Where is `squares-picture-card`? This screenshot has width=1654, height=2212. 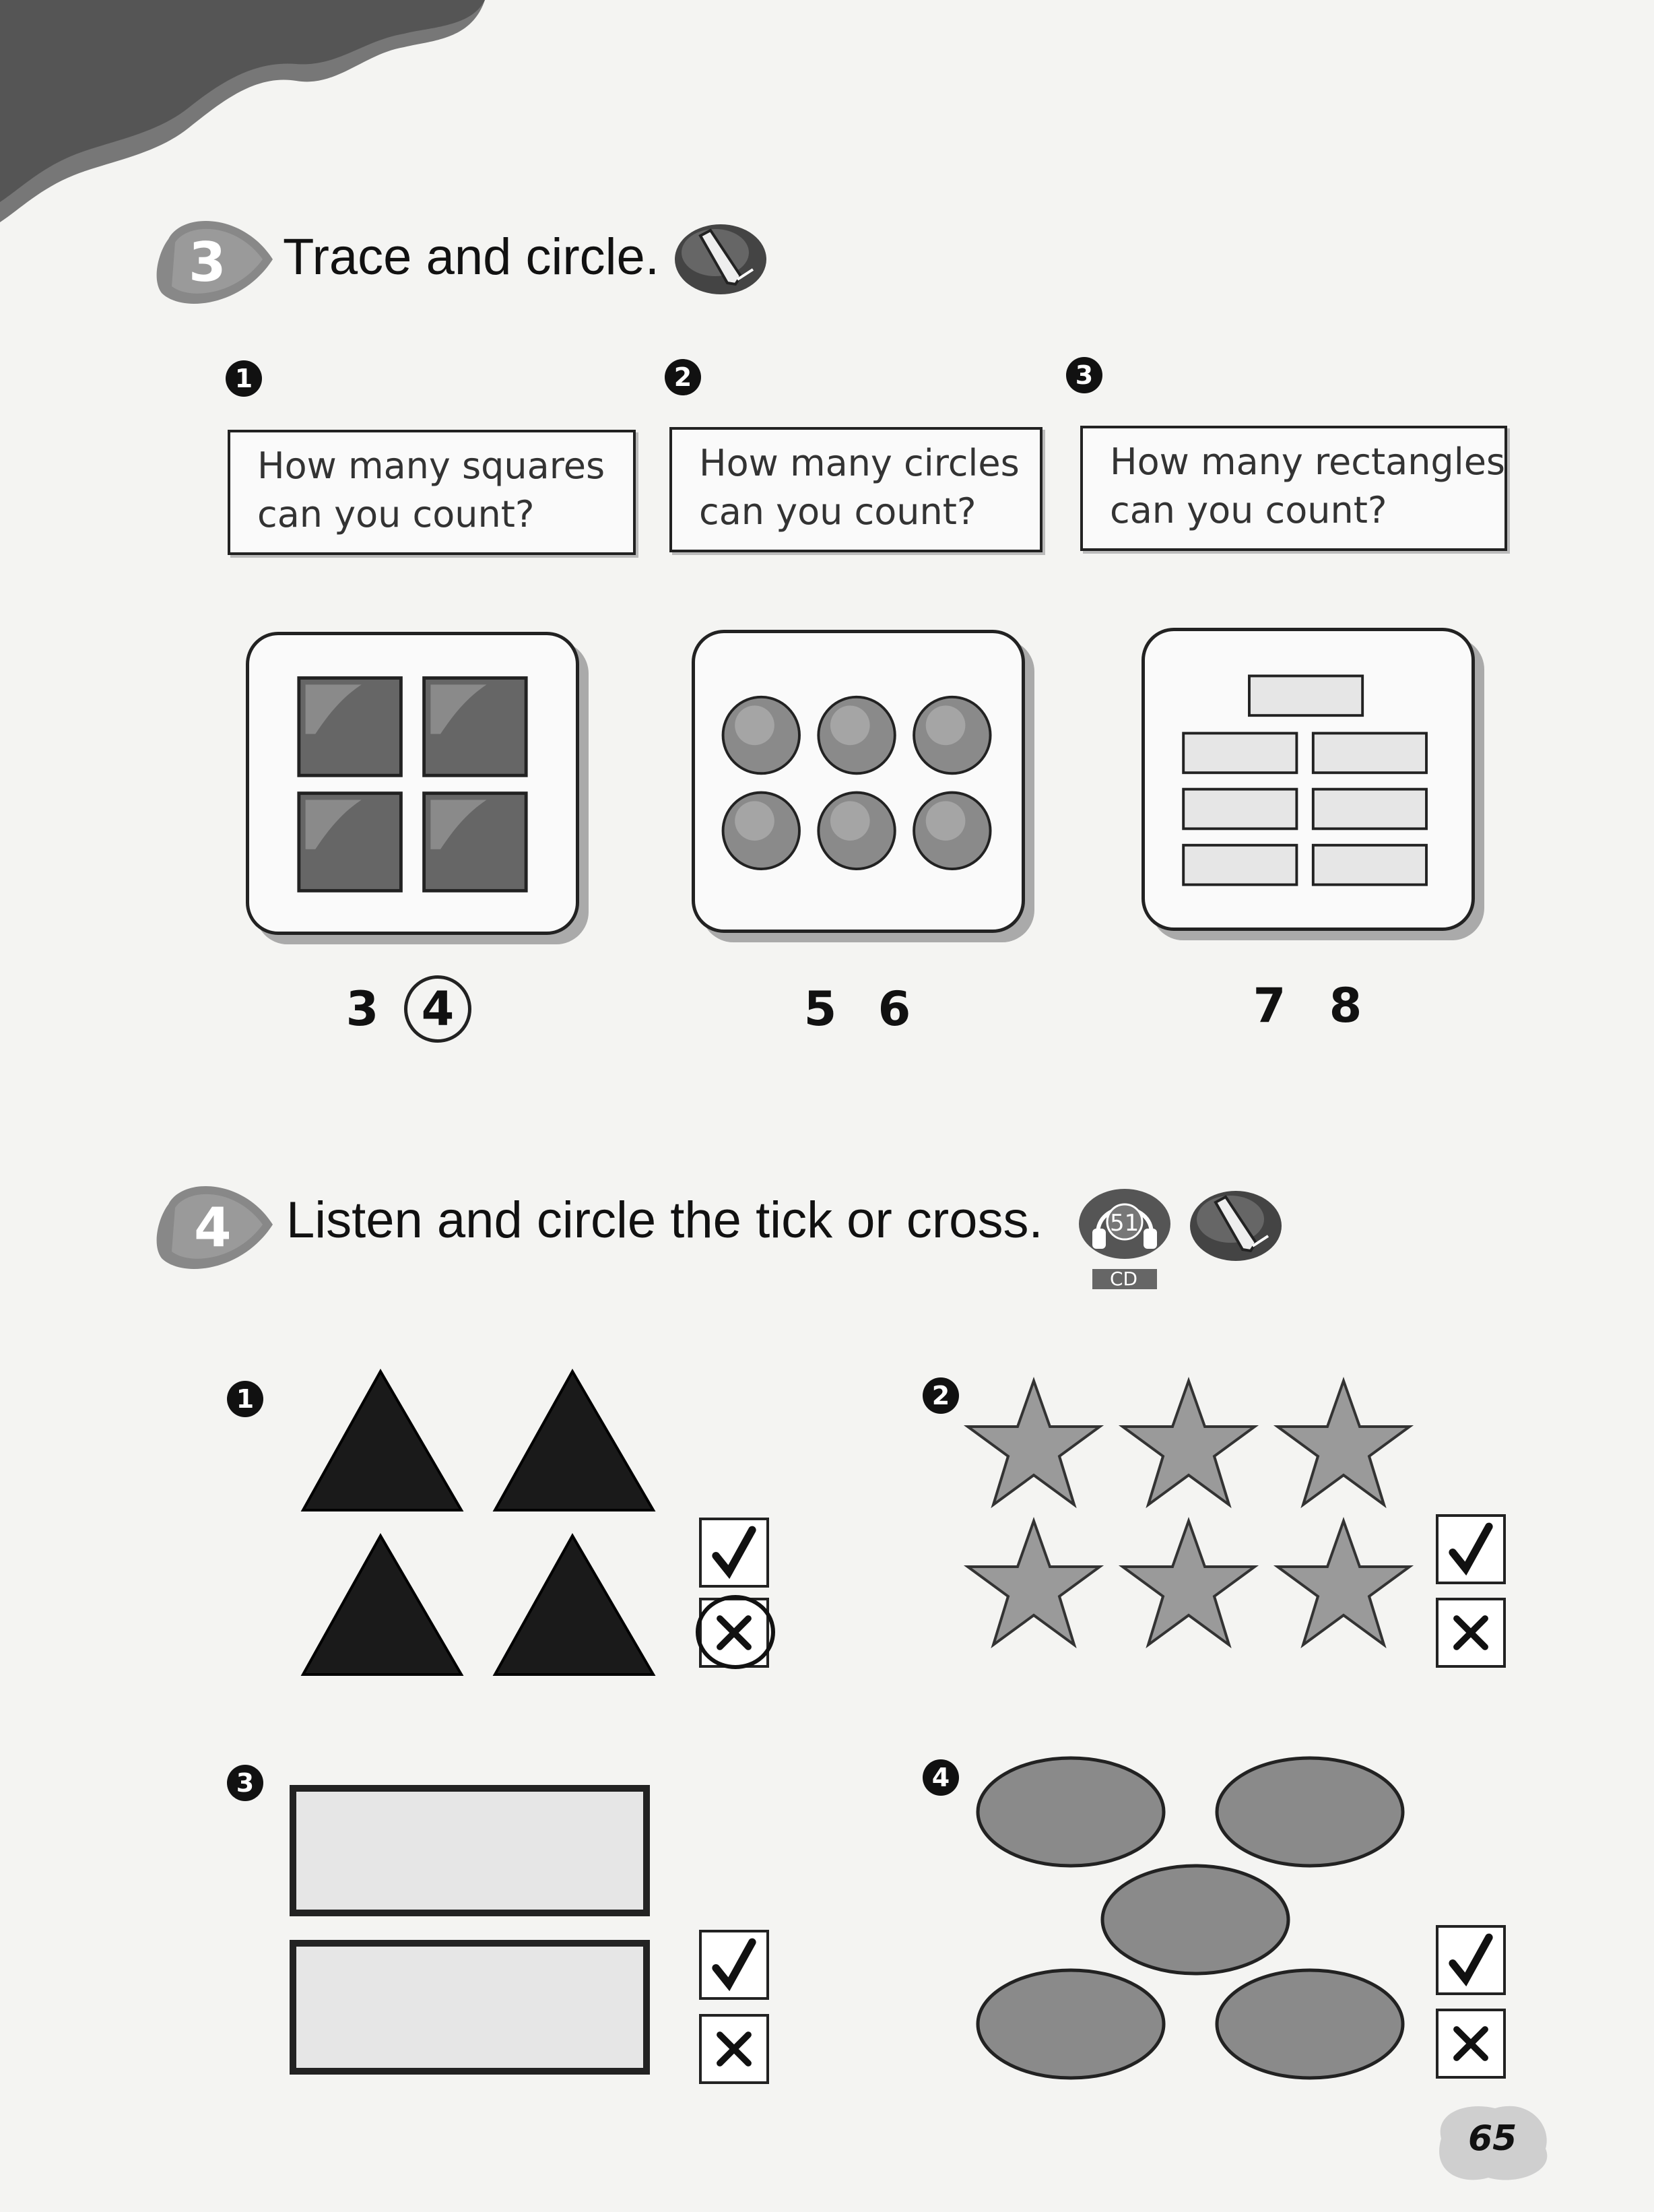 squares-picture-card is located at coordinates (412, 783).